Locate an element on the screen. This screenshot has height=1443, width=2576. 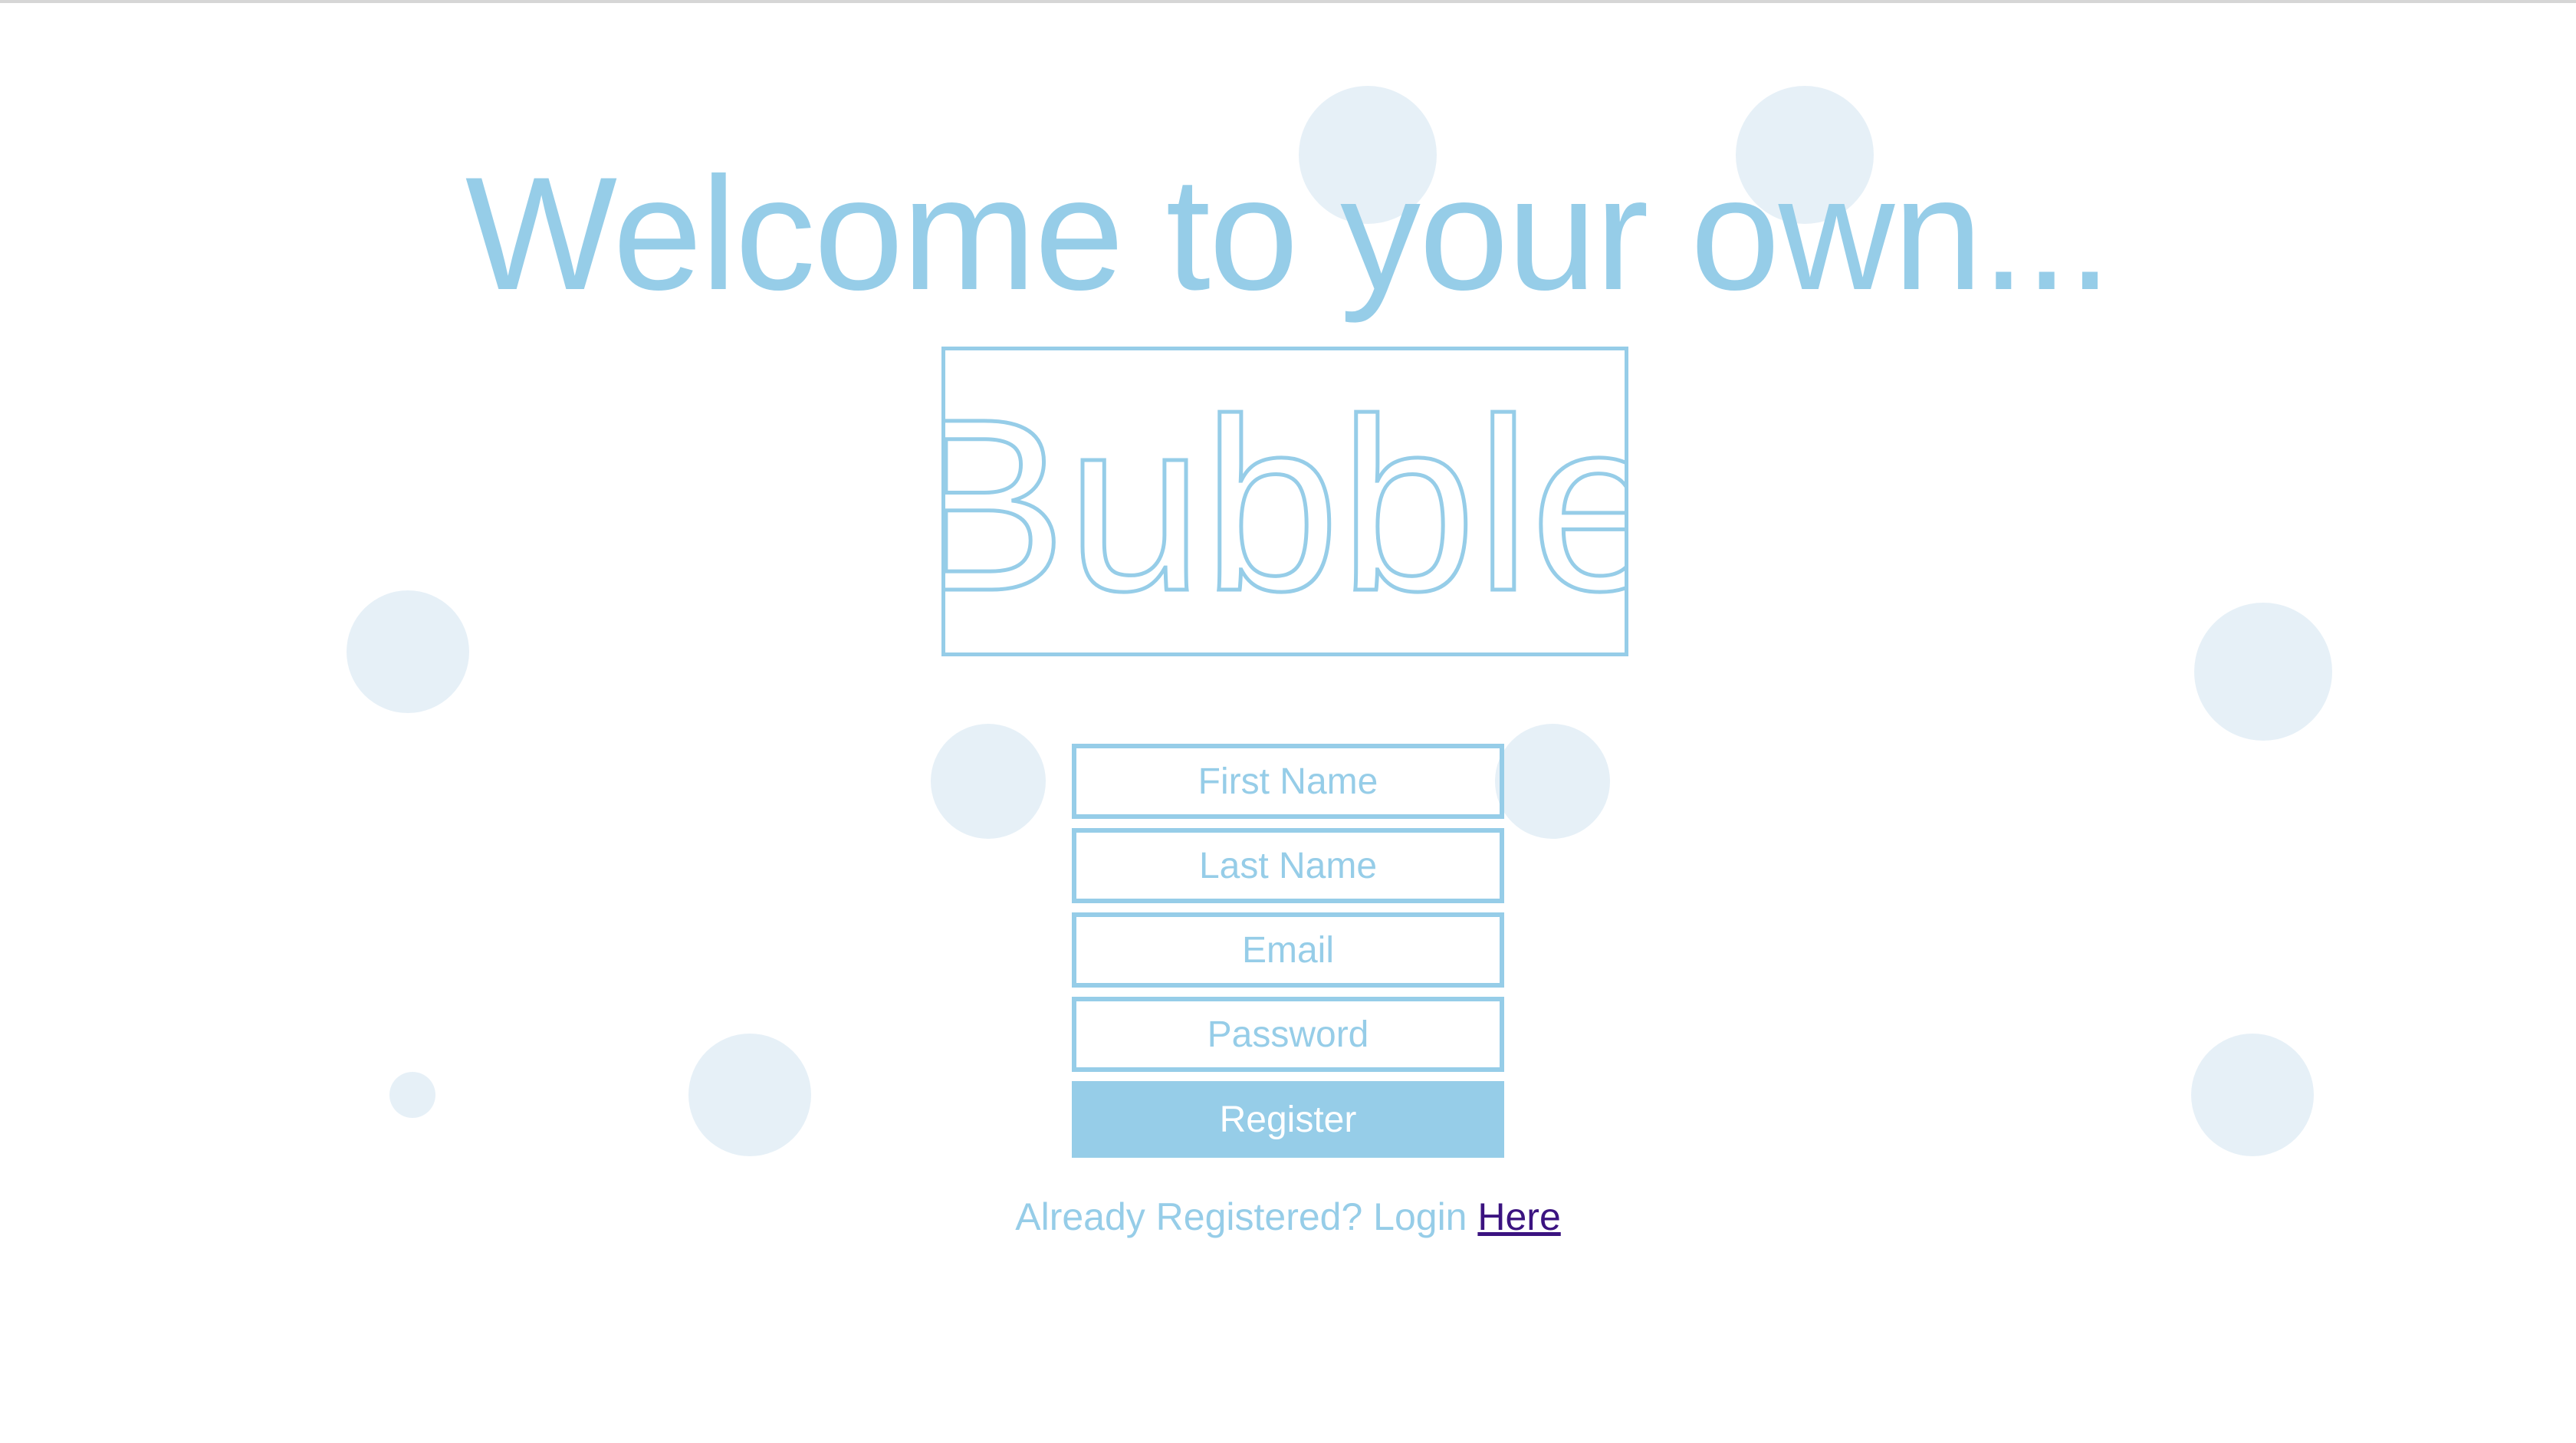
login-prompt-text: Already Registered? Login is located at coordinates (1246, 1216).